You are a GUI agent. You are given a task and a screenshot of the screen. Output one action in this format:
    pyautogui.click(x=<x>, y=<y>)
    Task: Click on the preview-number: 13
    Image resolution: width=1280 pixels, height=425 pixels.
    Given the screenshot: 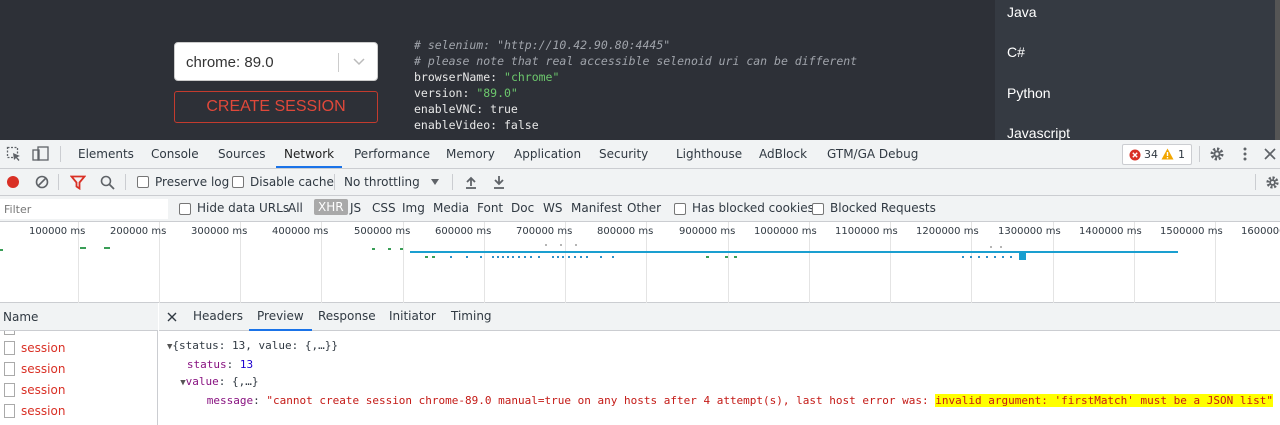 What is the action you would take?
    pyautogui.click(x=246, y=364)
    